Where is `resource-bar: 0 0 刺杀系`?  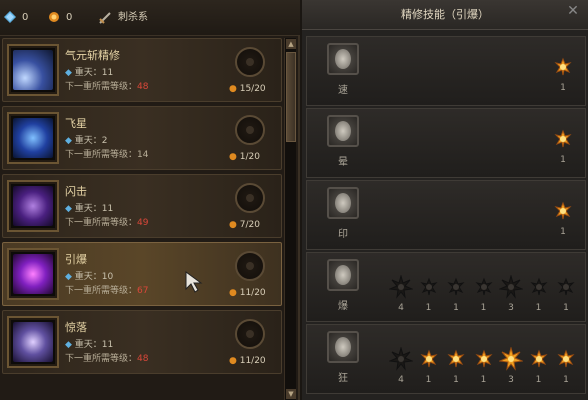 resource-bar: 0 0 刺杀系 is located at coordinates (150, 18).